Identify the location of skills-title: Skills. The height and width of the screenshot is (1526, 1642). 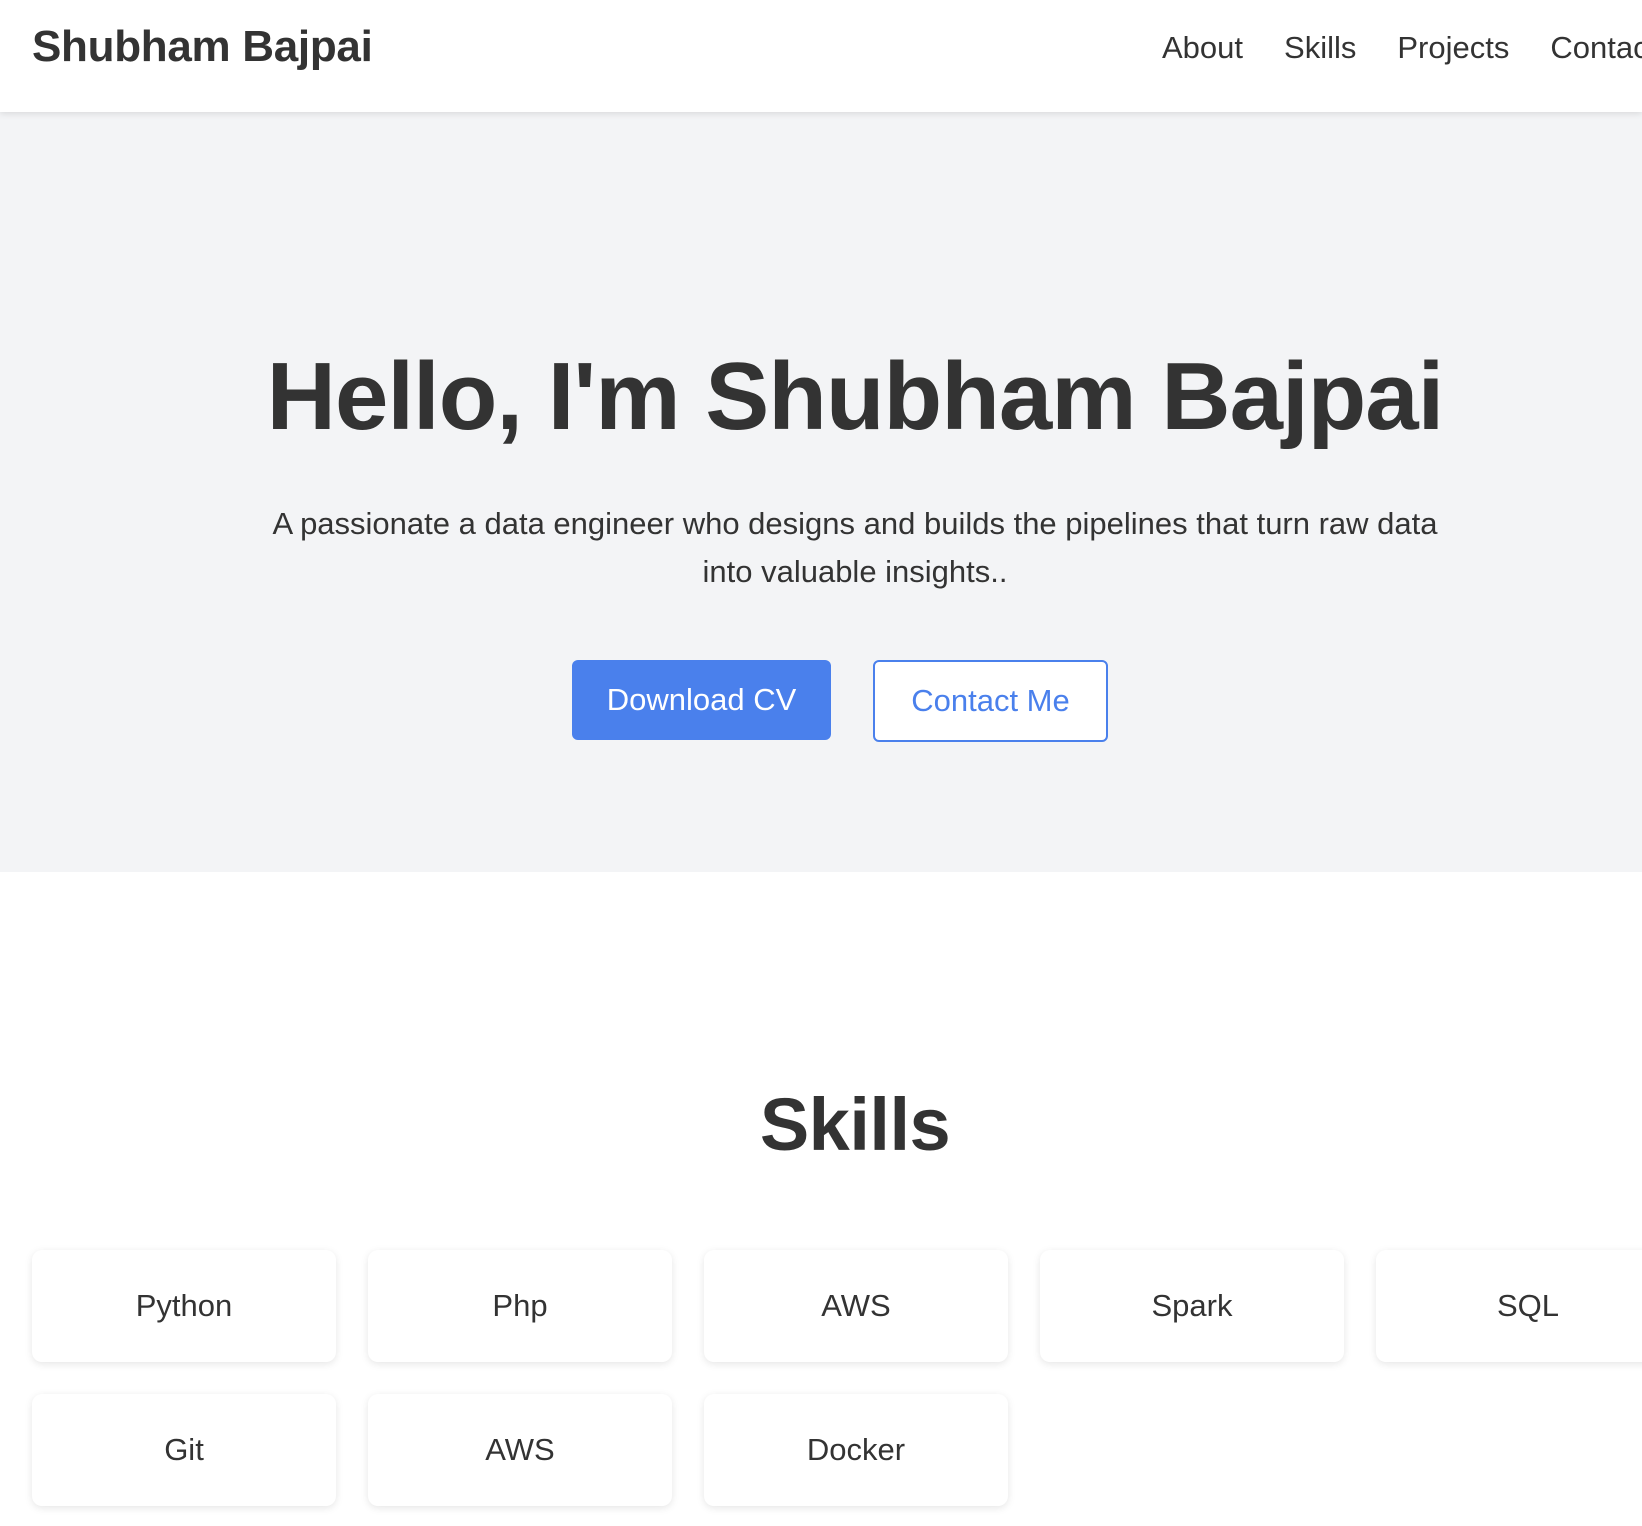
(855, 1124).